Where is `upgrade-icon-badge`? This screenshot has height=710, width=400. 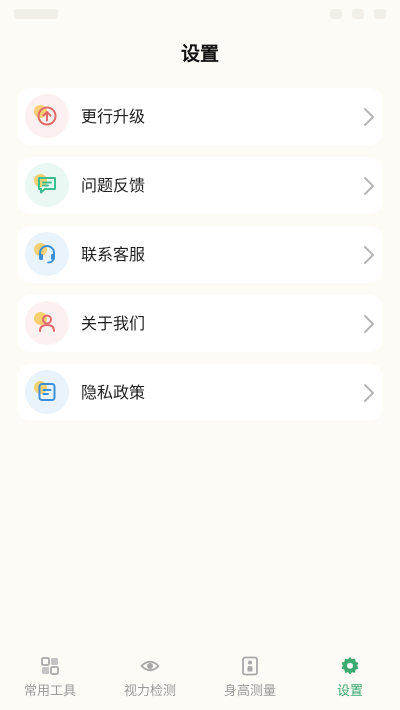
upgrade-icon-badge is located at coordinates (47, 116).